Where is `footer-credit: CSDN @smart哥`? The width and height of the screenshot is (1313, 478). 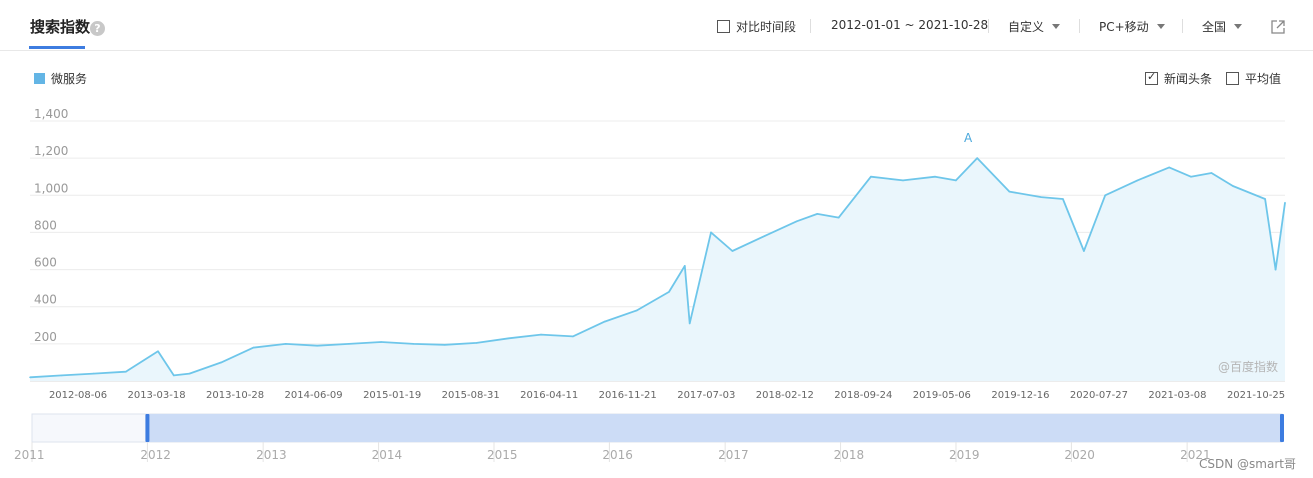
footer-credit: CSDN @smart哥 is located at coordinates (1247, 464).